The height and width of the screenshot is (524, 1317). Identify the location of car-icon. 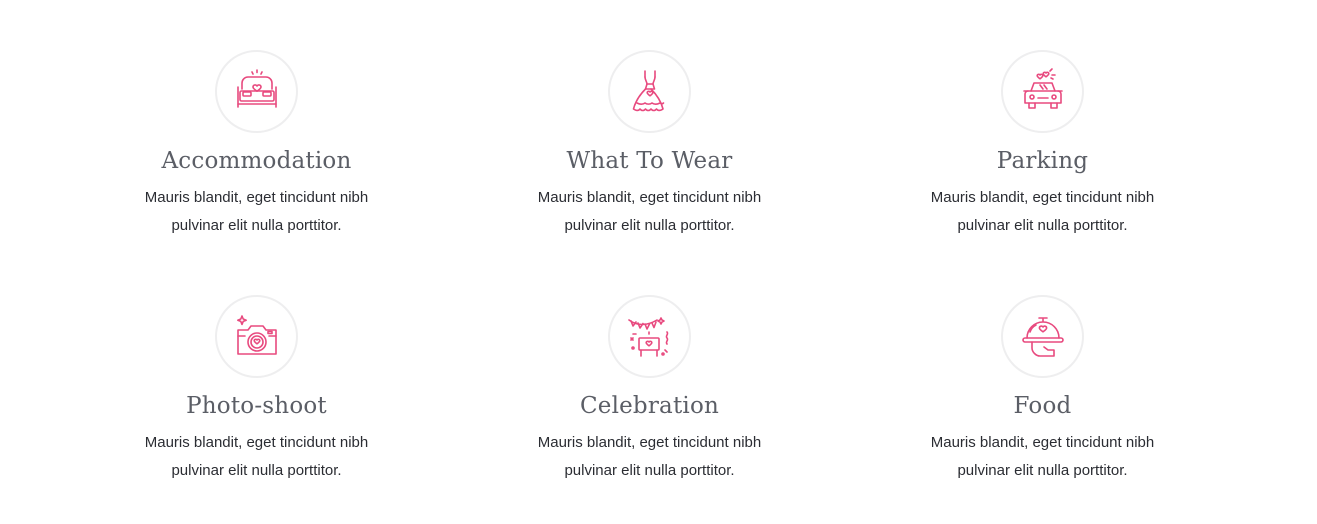
(1042, 88).